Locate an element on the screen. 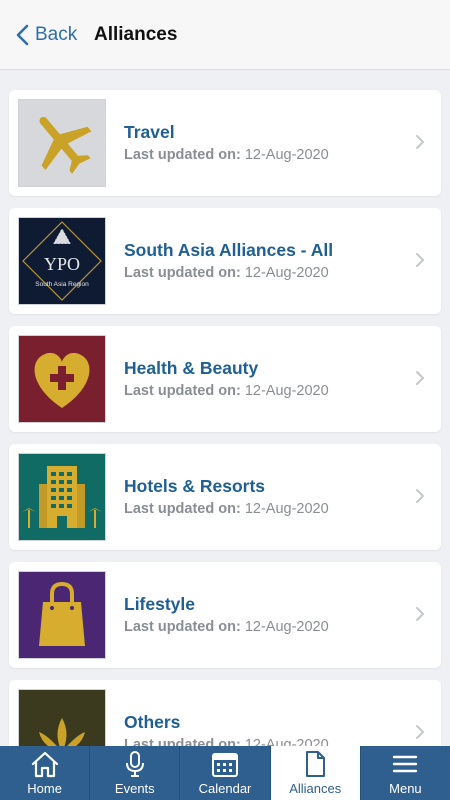  menu-icon is located at coordinates (405, 764).